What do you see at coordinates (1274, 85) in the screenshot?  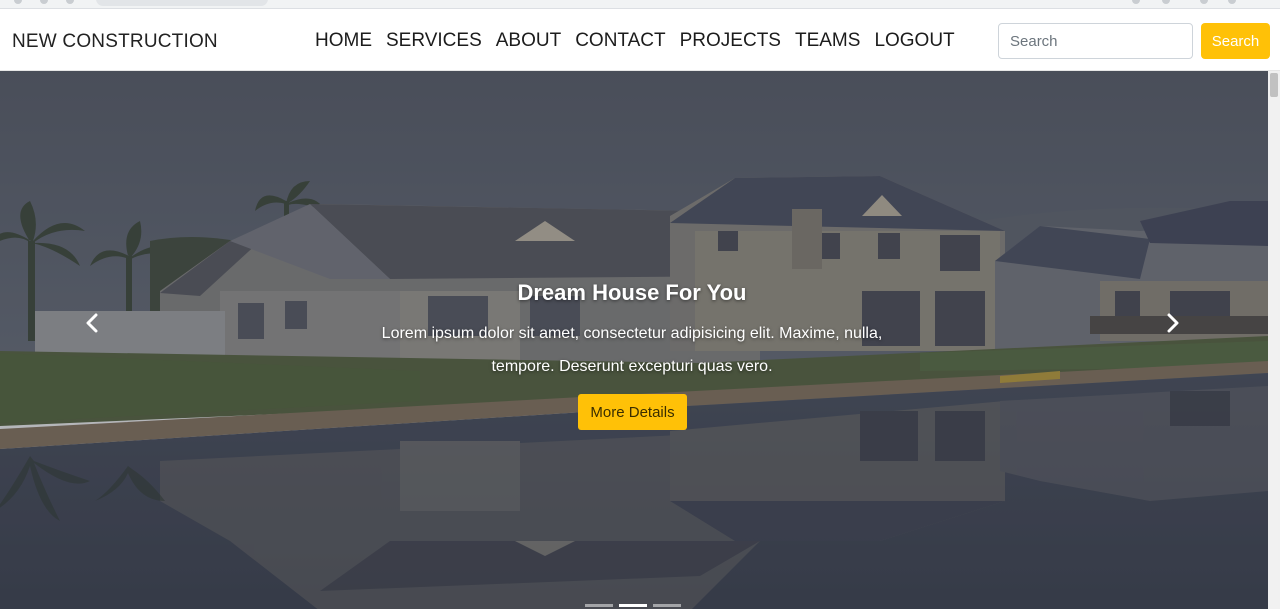 I see `scrollbar-thumb` at bounding box center [1274, 85].